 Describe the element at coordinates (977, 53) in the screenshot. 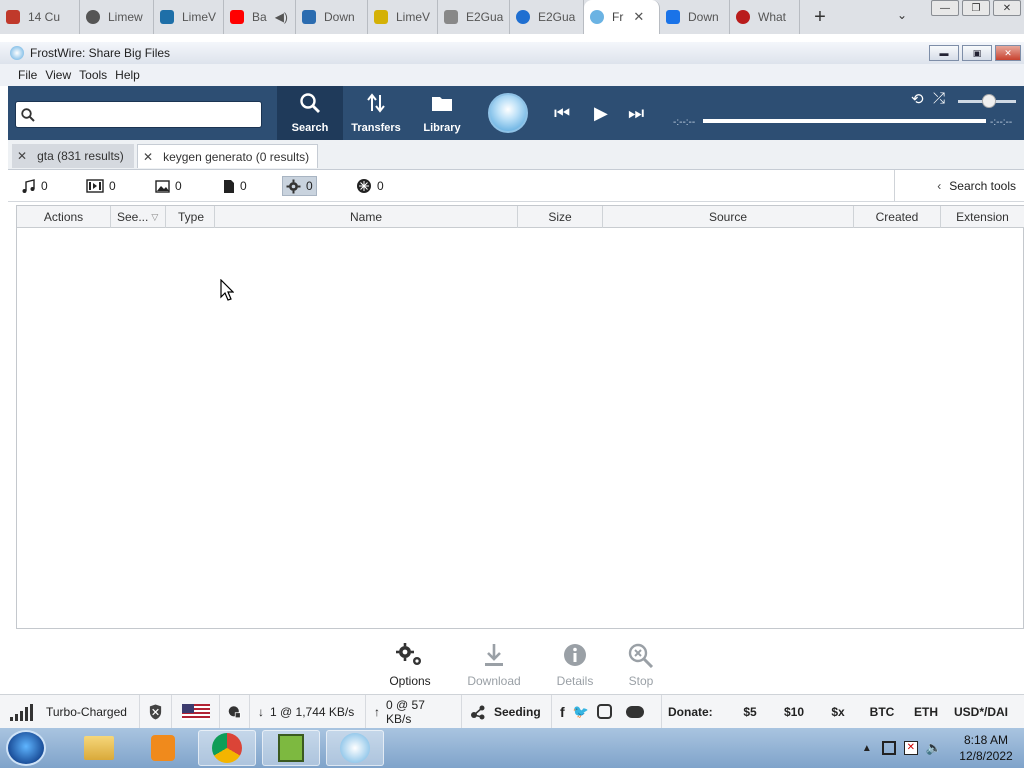

I see `app-maximize-button: ▣` at that location.